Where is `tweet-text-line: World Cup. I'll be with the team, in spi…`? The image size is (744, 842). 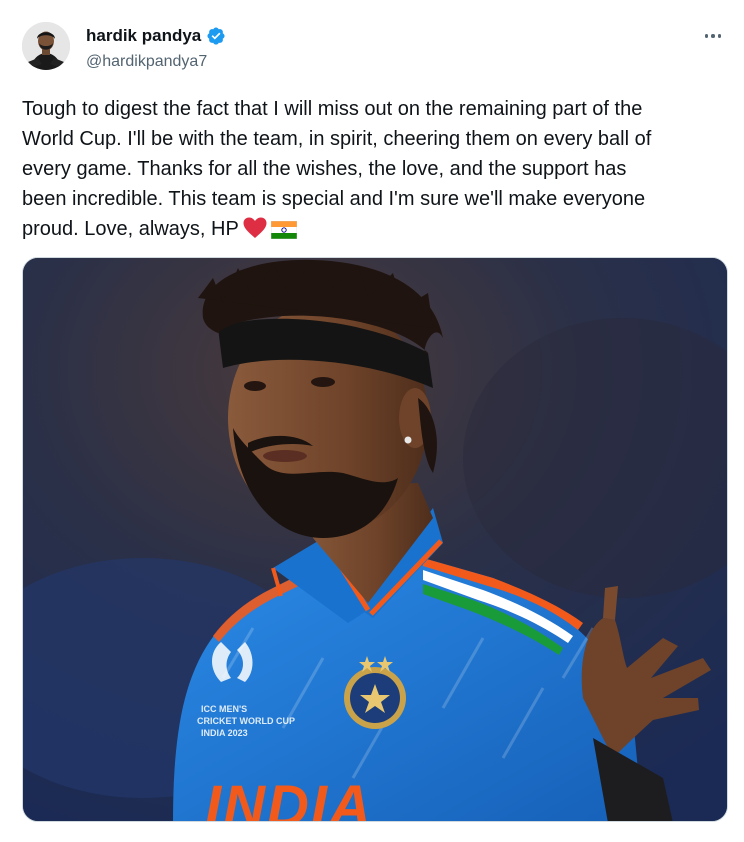
tweet-text-line: World Cup. I'll be with the team, in spi… is located at coordinates (337, 139).